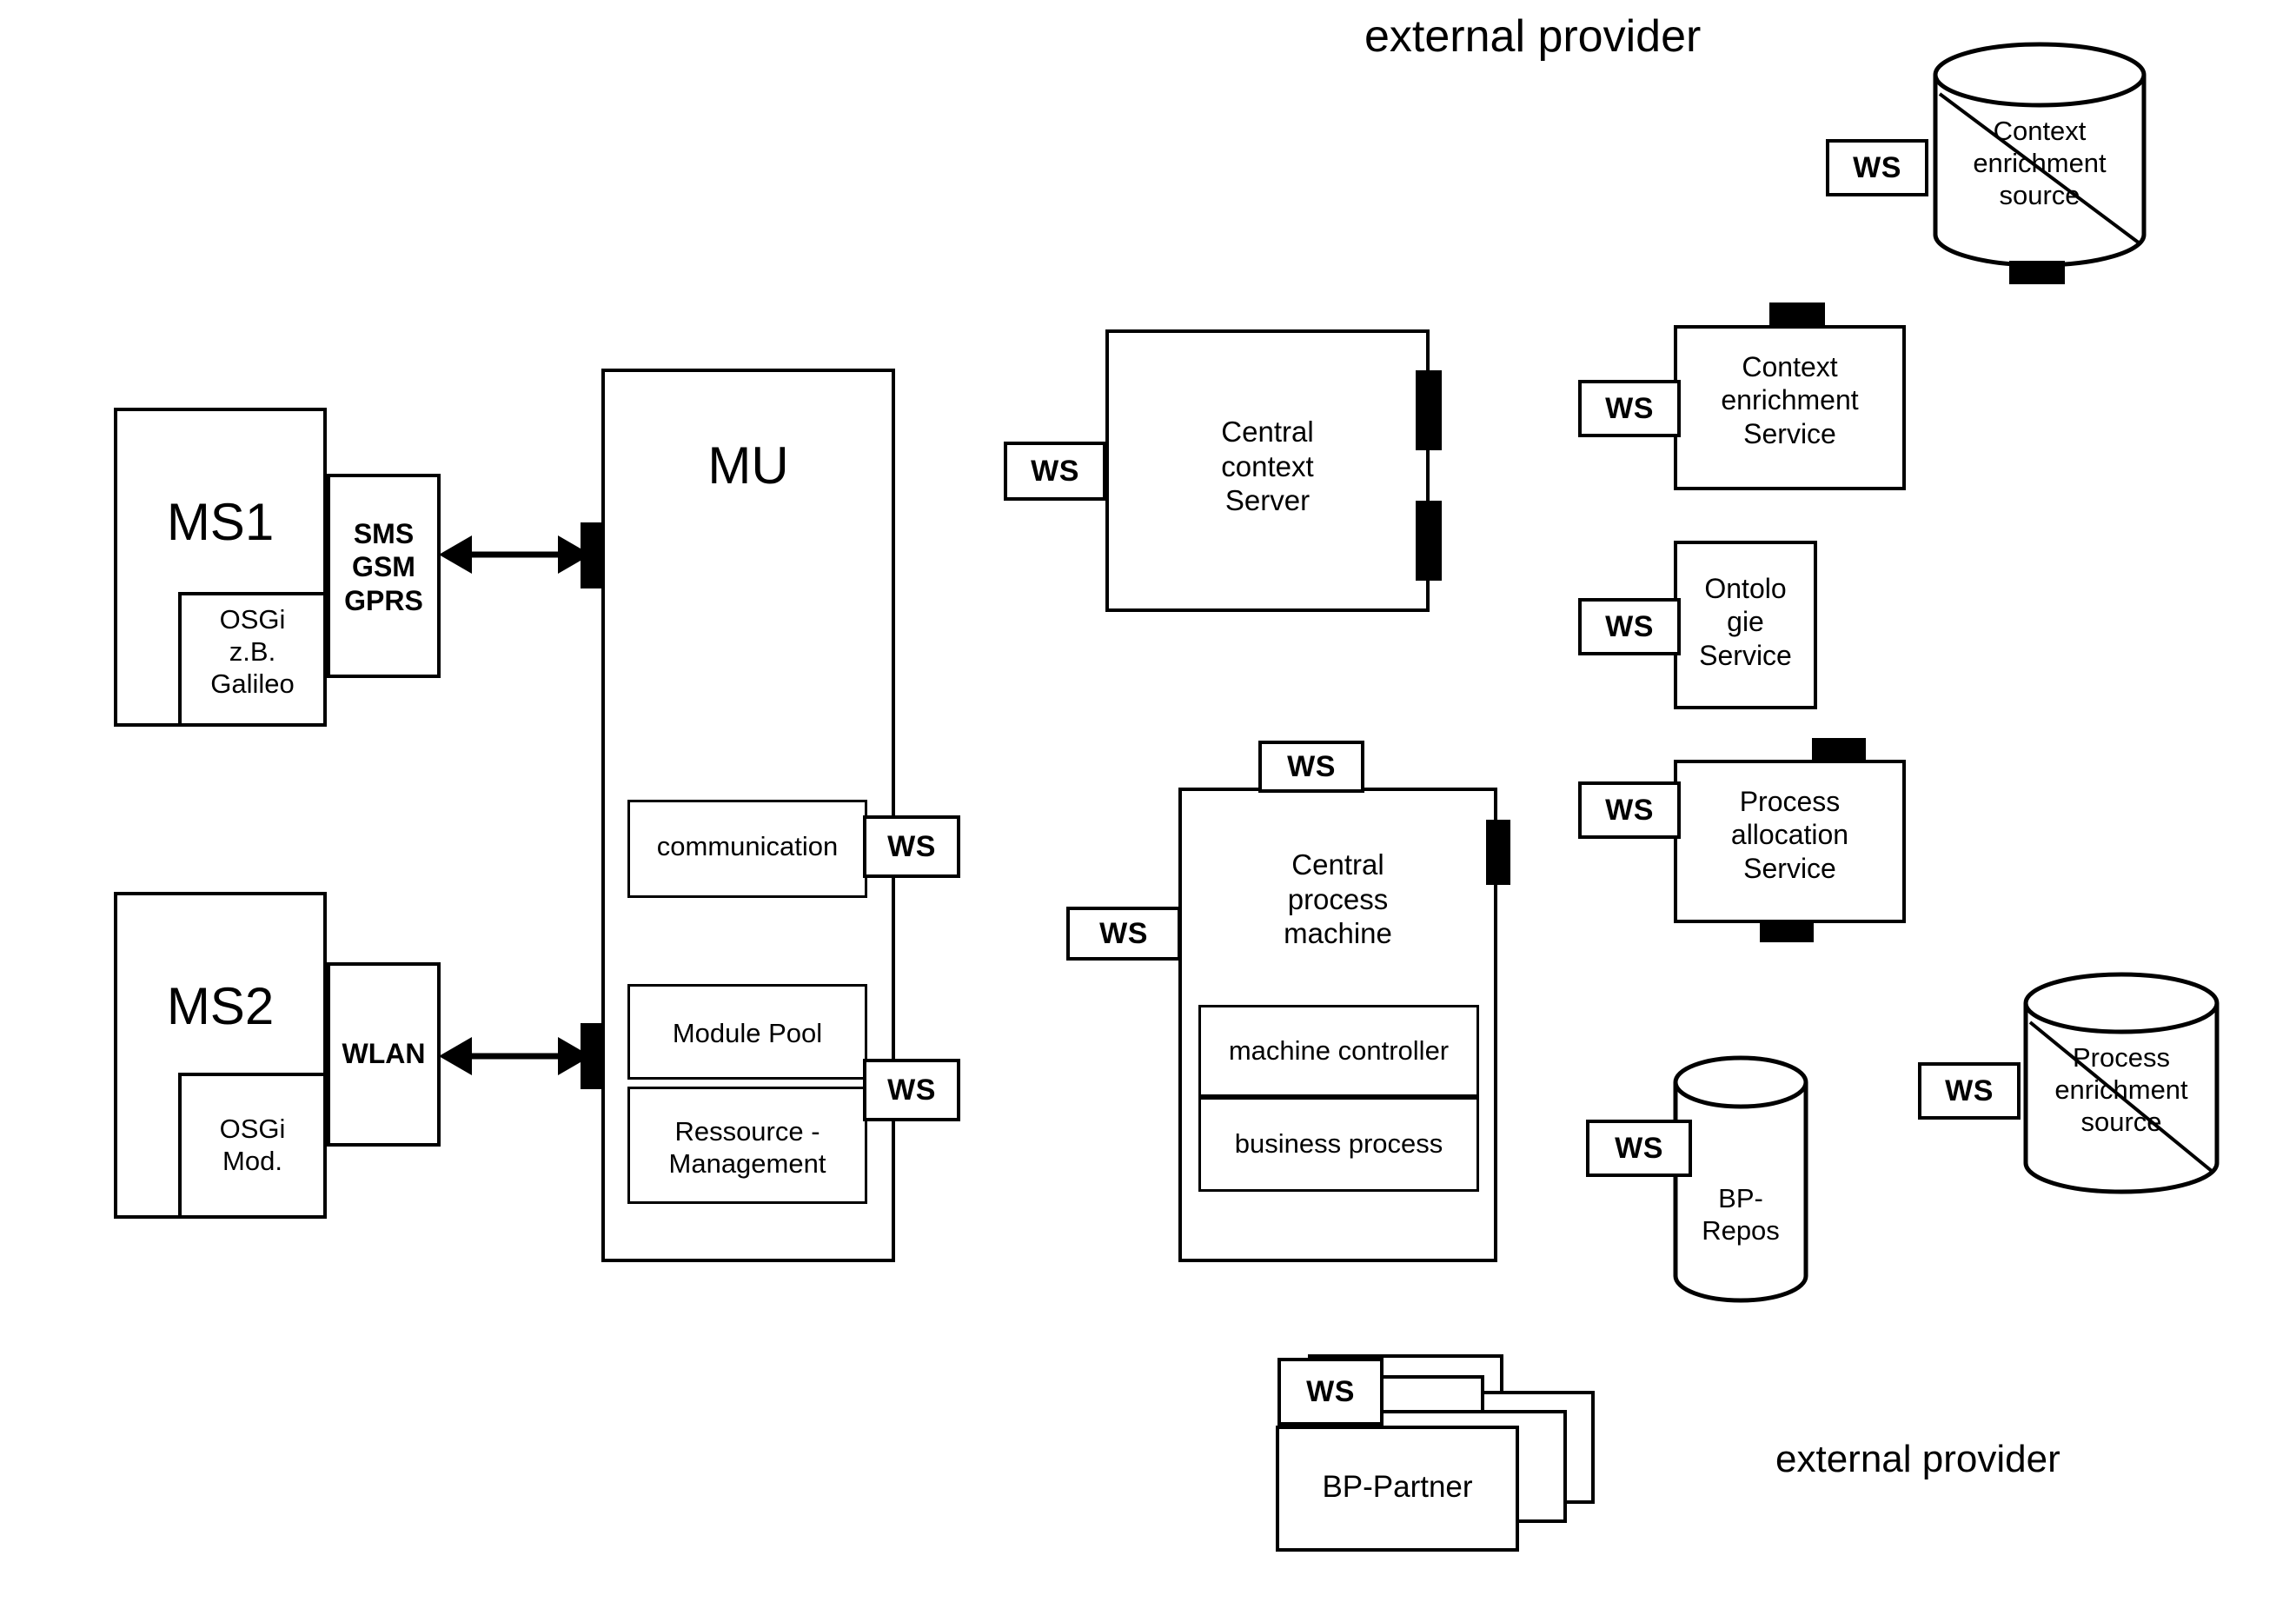 The image size is (2296, 1609). I want to click on bp-repos-ws-tab: WS, so click(1639, 1148).